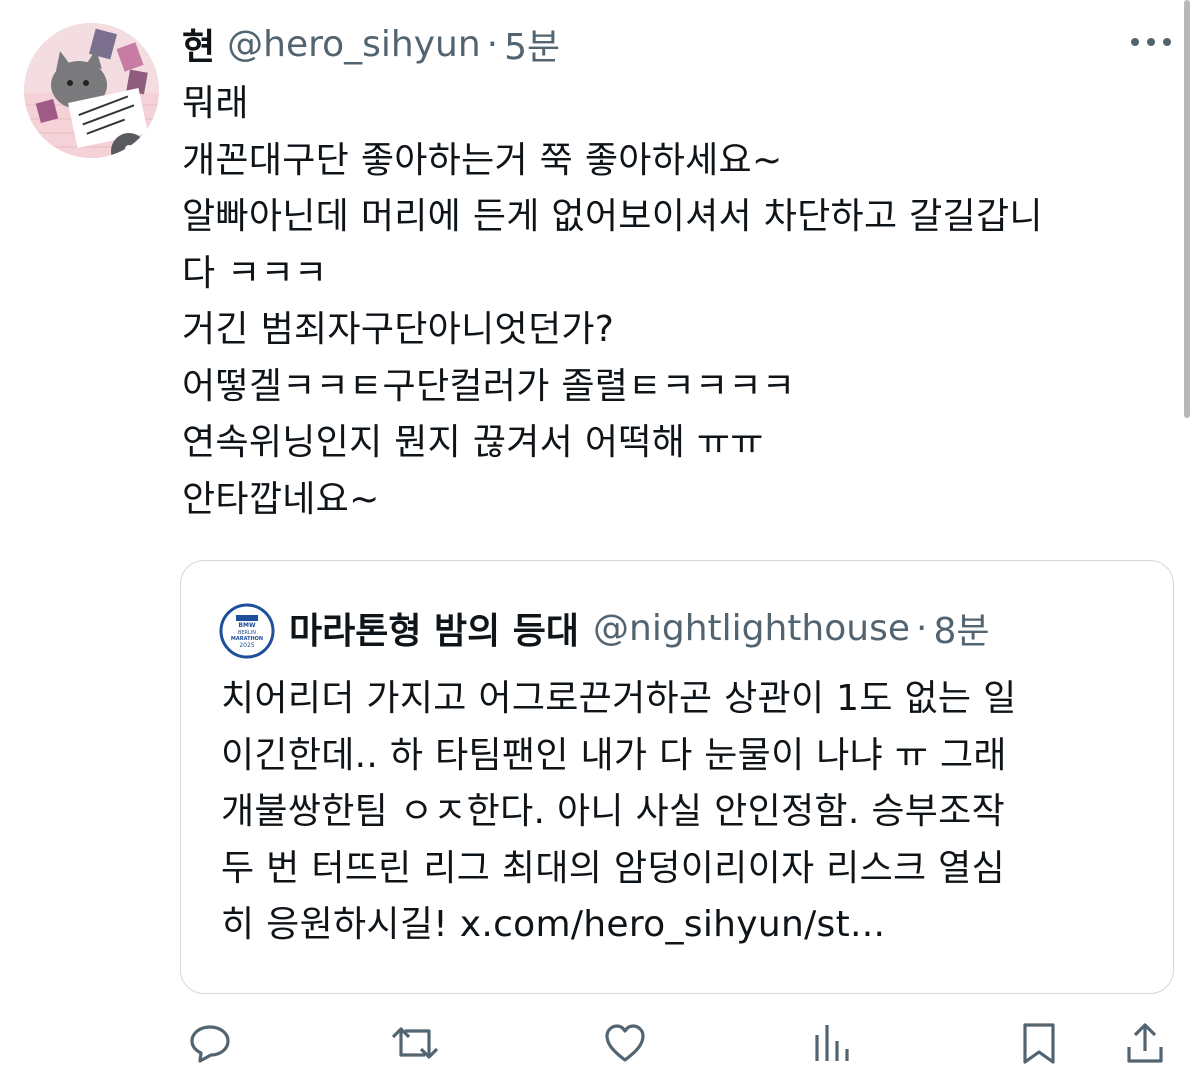  I want to click on tweet-text-line: 다 ㅋㅋㅋ, so click(255, 273).